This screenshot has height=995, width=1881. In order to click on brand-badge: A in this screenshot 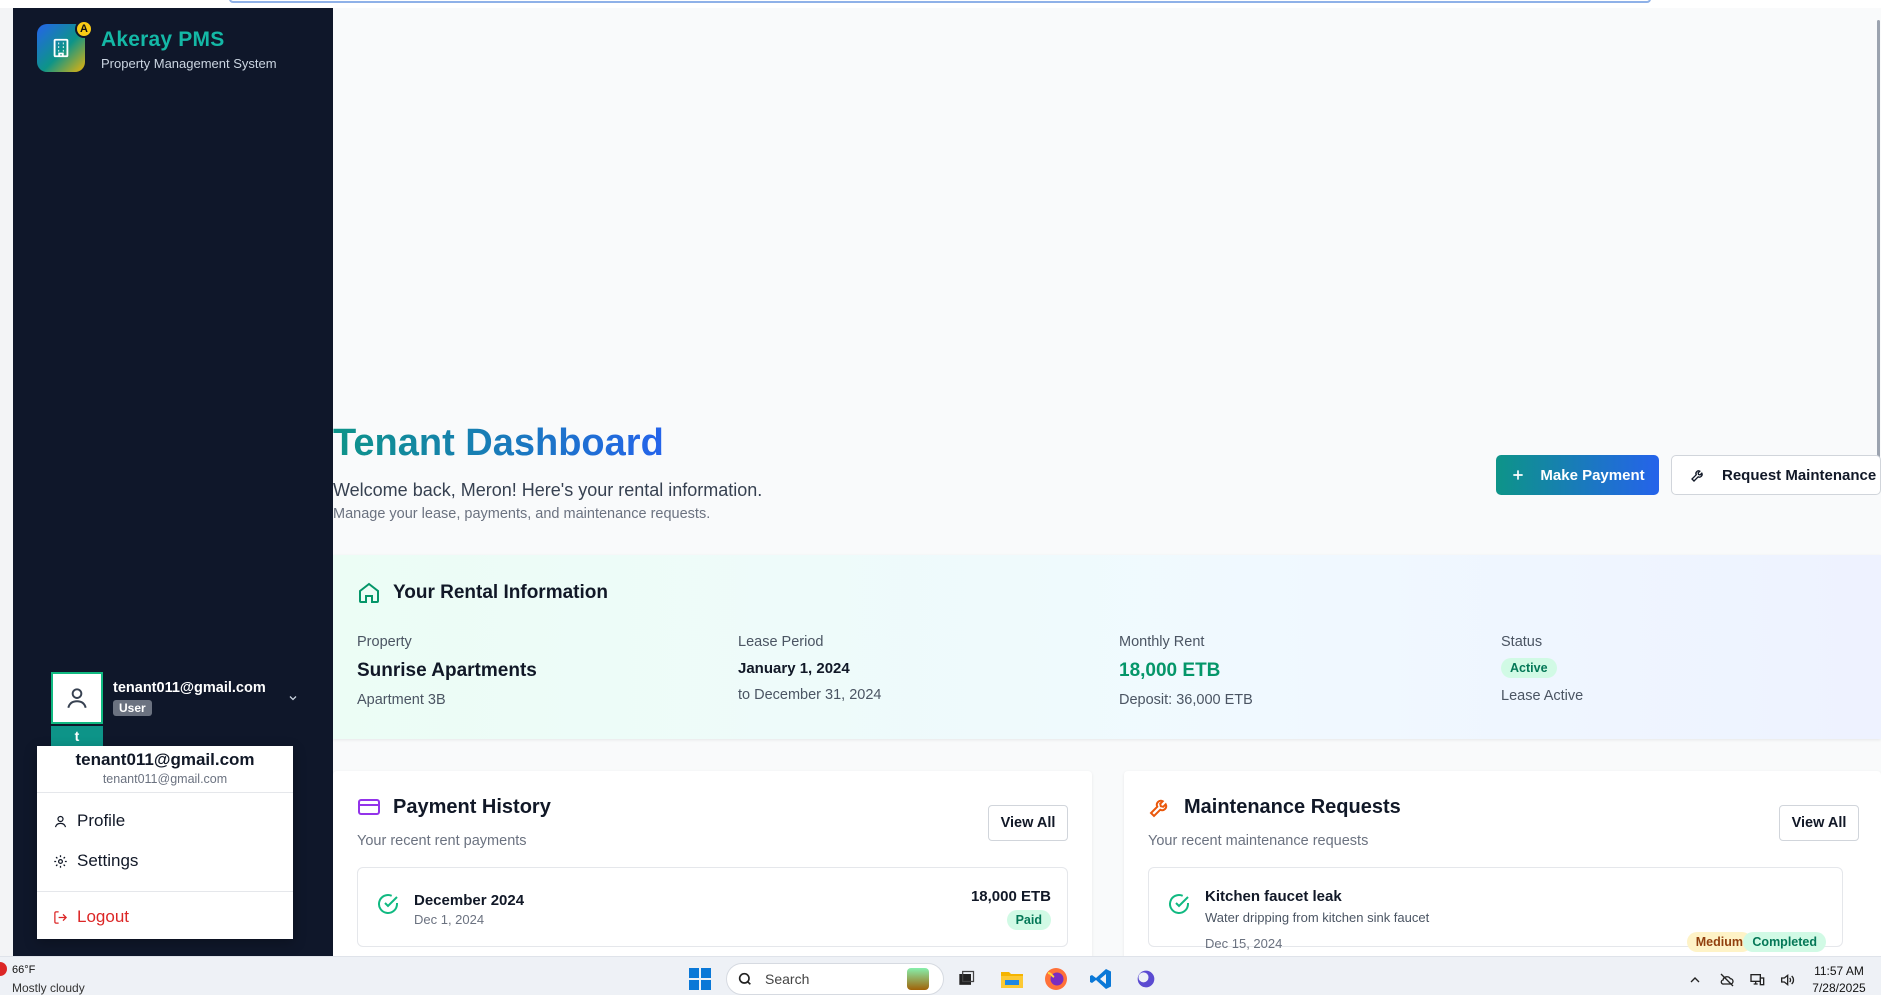, I will do `click(84, 29)`.